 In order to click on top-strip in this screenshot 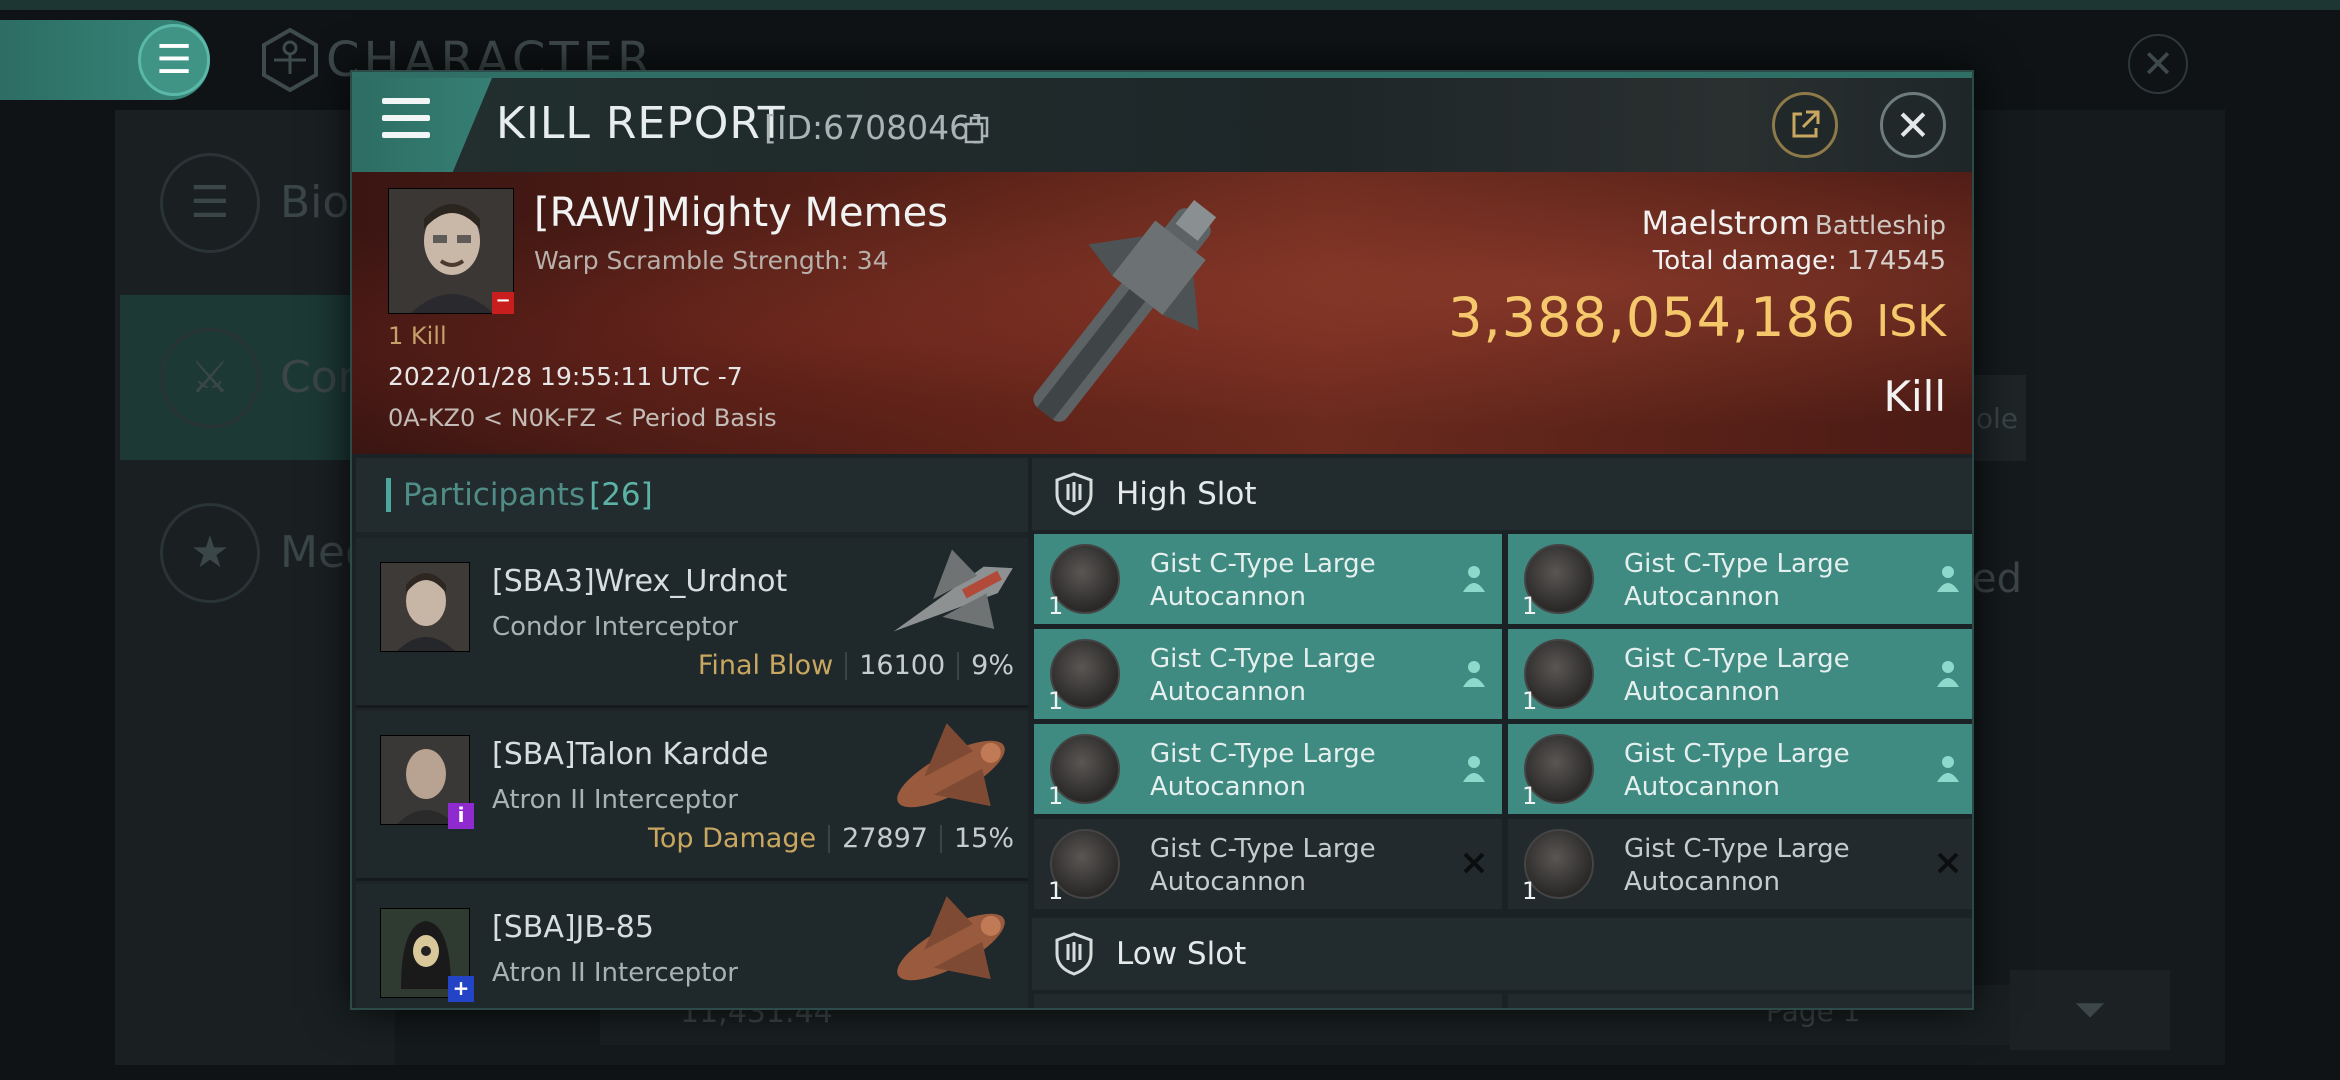, I will do `click(1170, 5)`.